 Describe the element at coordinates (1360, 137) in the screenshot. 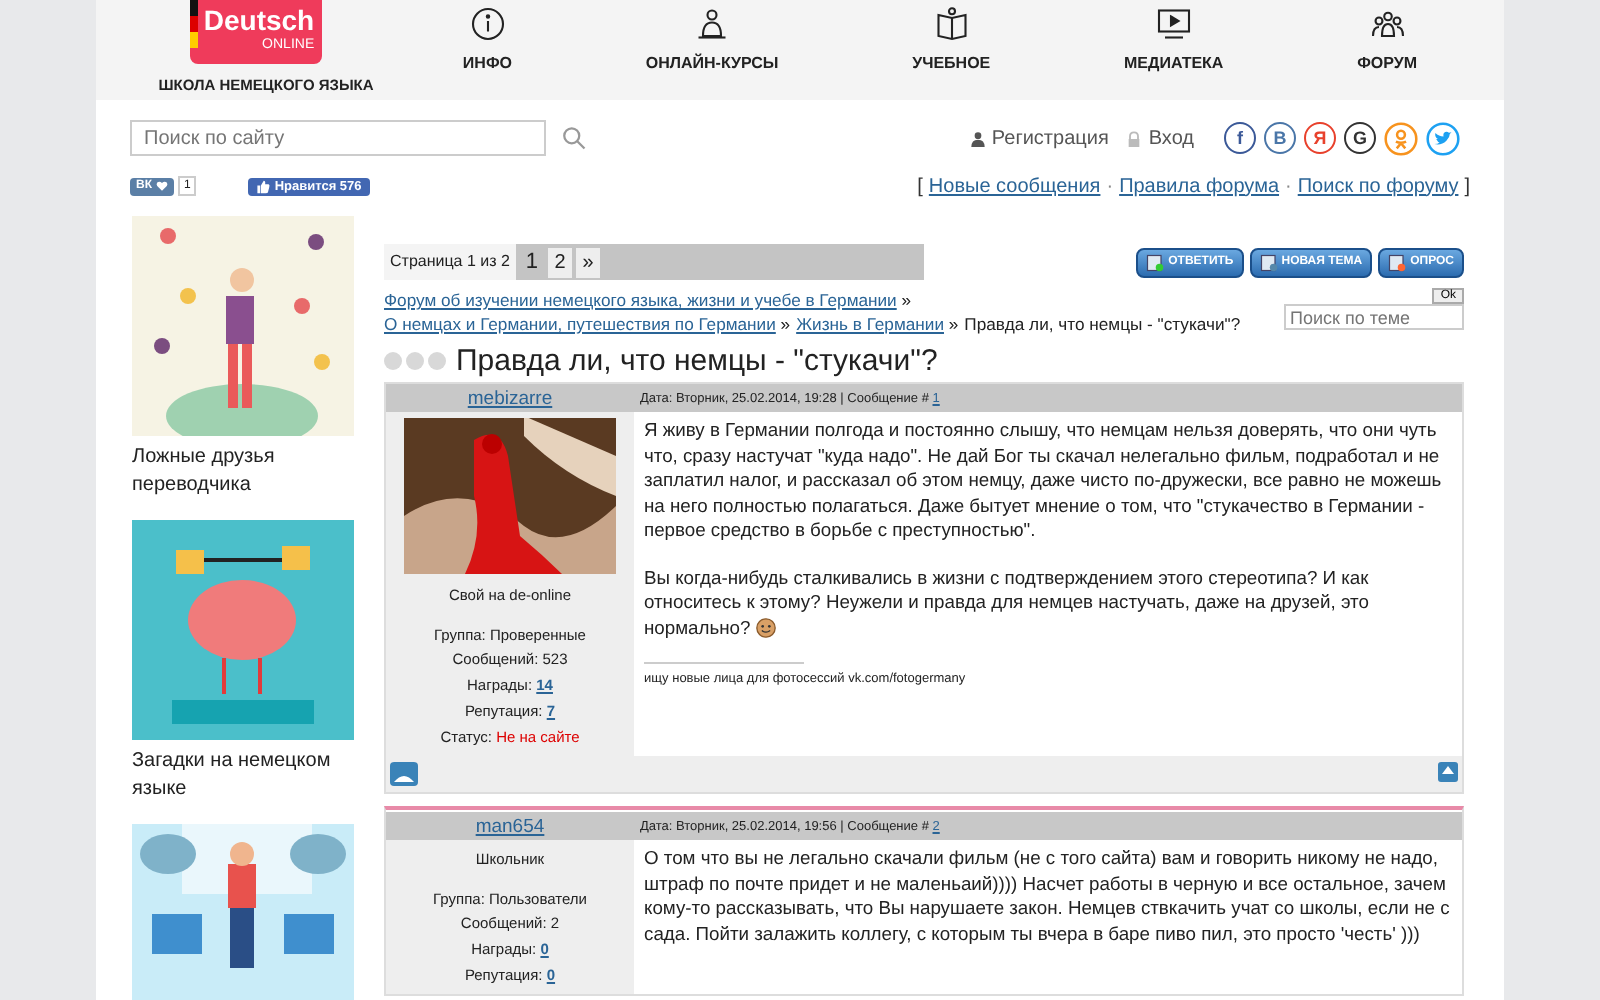

I see `social-button: G` at that location.